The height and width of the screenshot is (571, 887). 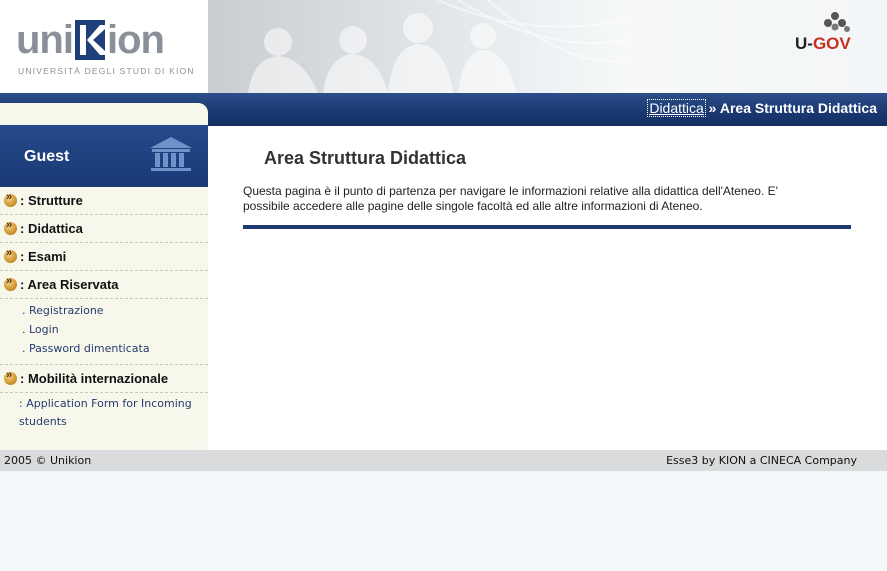 What do you see at coordinates (43, 256) in the screenshot?
I see `sidebar-item-label: : Esami` at bounding box center [43, 256].